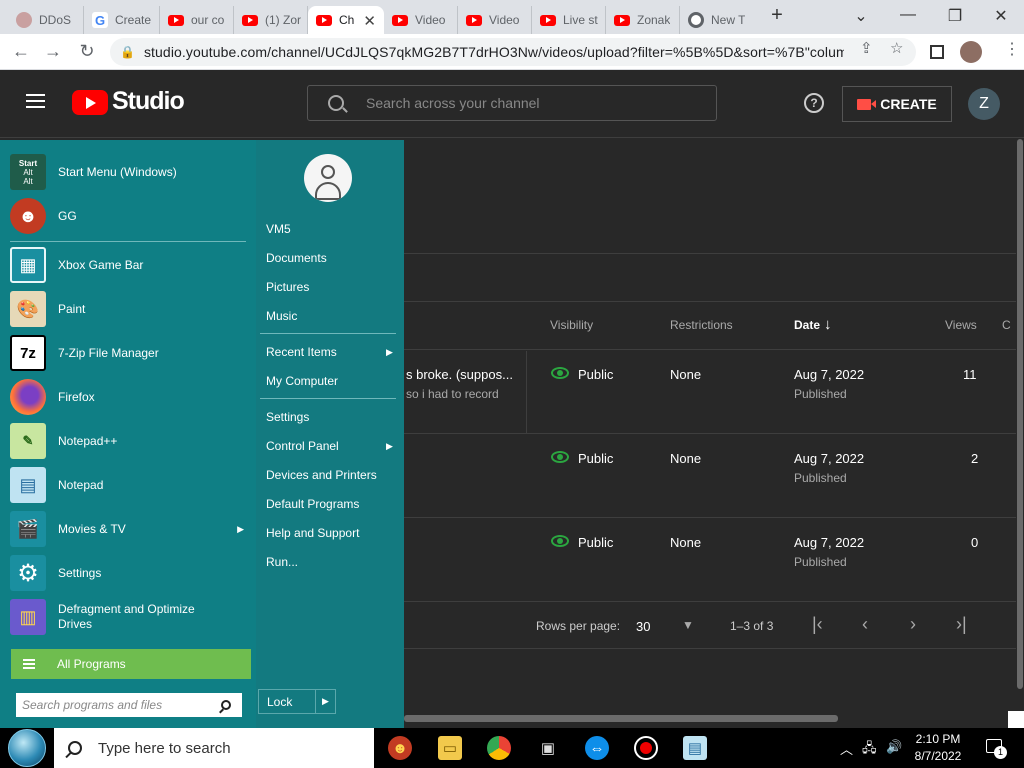  What do you see at coordinates (46, 20) in the screenshot?
I see `browser-tab: DDoS` at bounding box center [46, 20].